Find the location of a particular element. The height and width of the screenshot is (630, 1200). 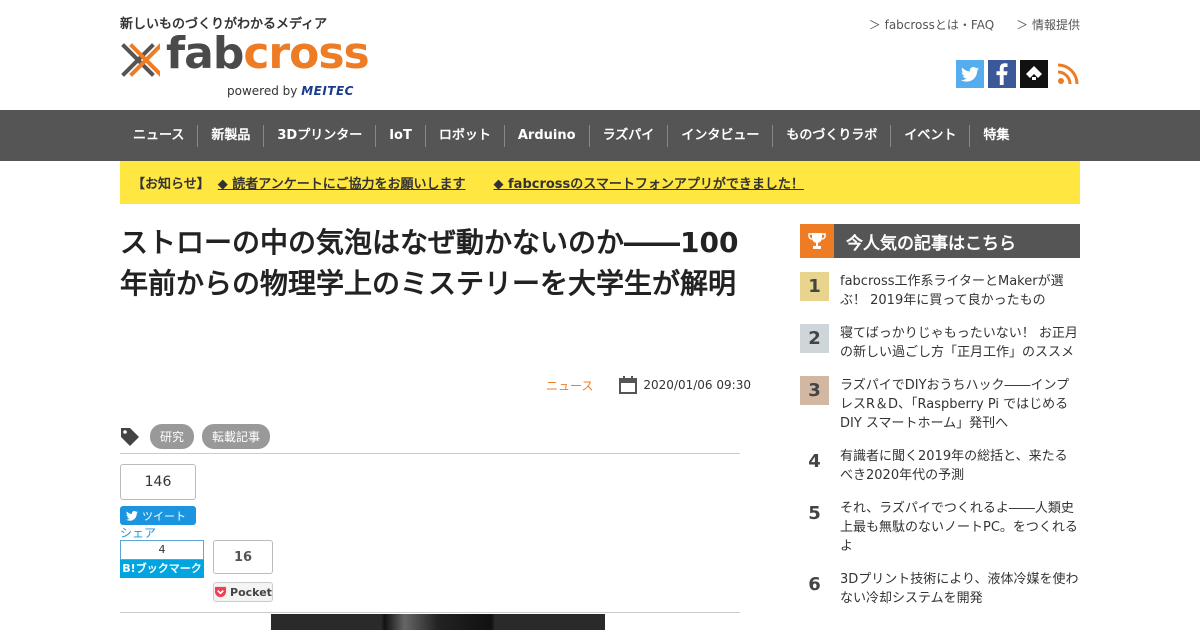

nav-item-3d-printer: 3Dプリンター is located at coordinates (319, 135).